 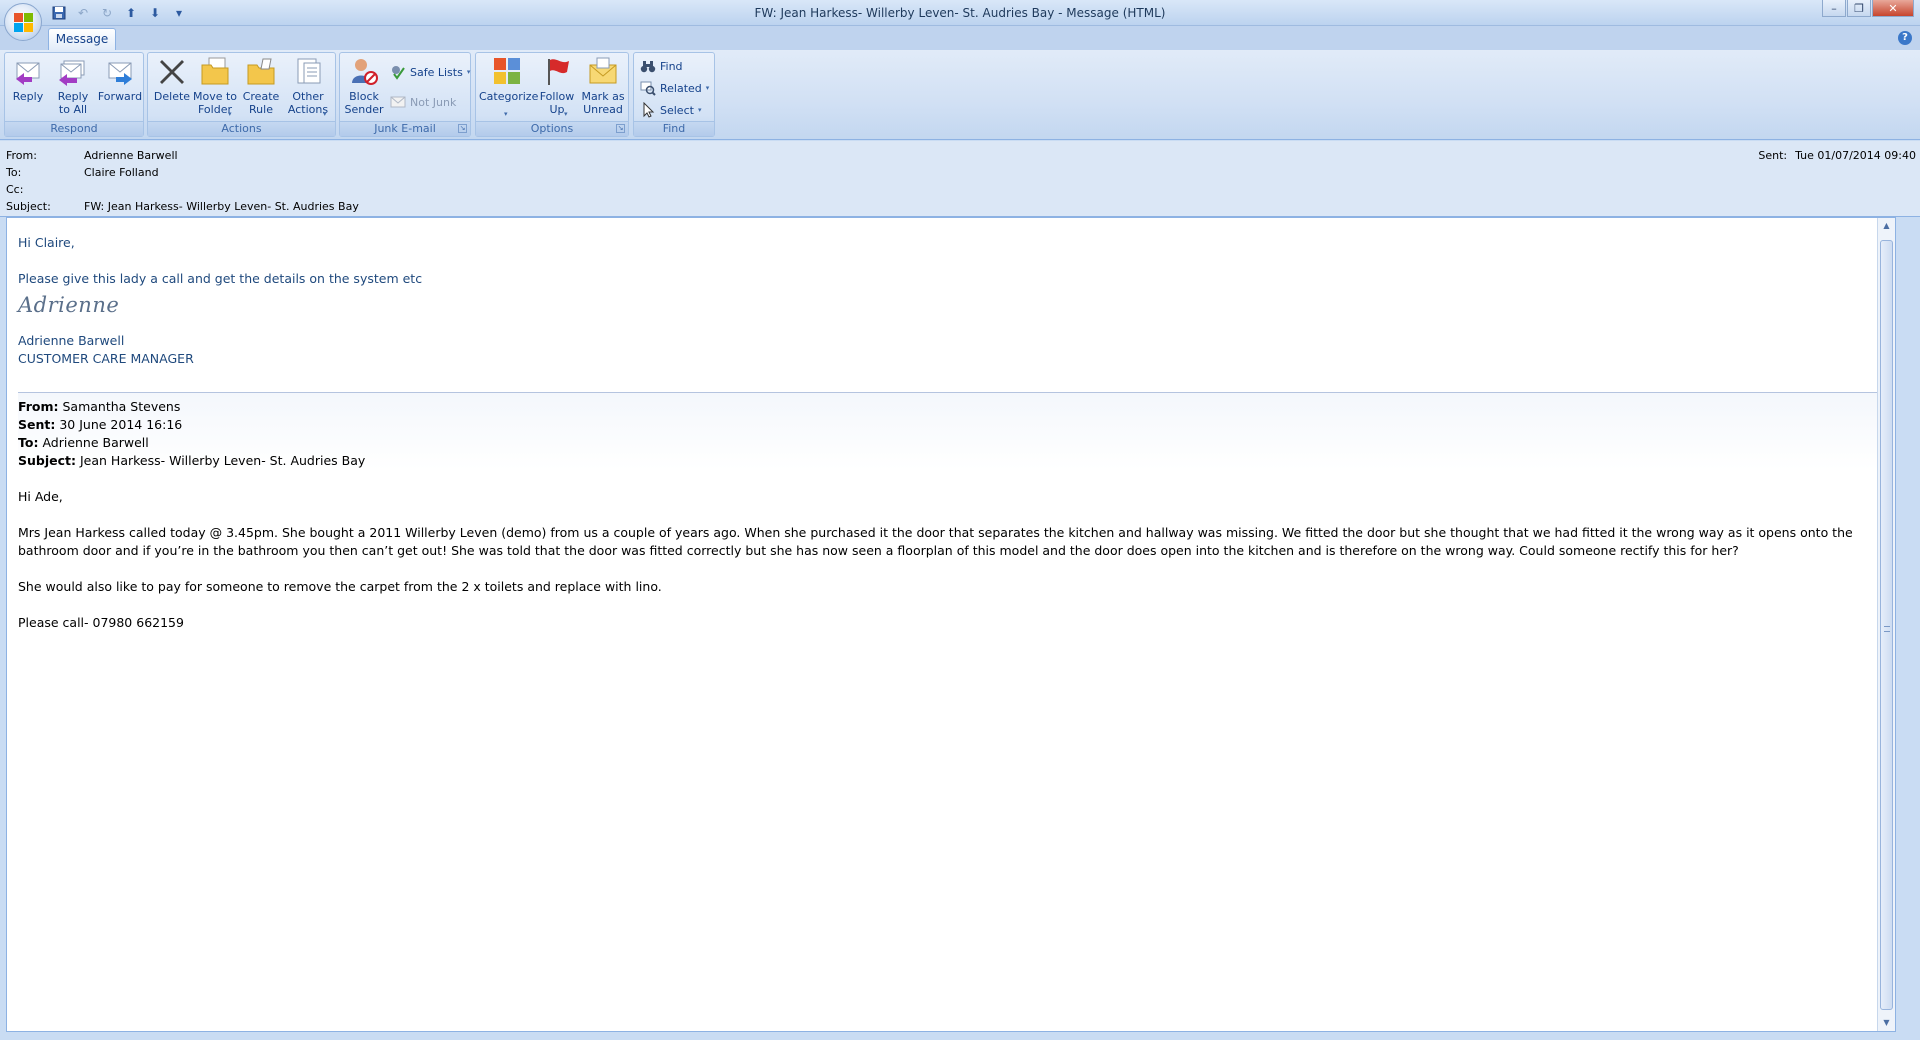 What do you see at coordinates (120, 73) in the screenshot?
I see `forward-icon` at bounding box center [120, 73].